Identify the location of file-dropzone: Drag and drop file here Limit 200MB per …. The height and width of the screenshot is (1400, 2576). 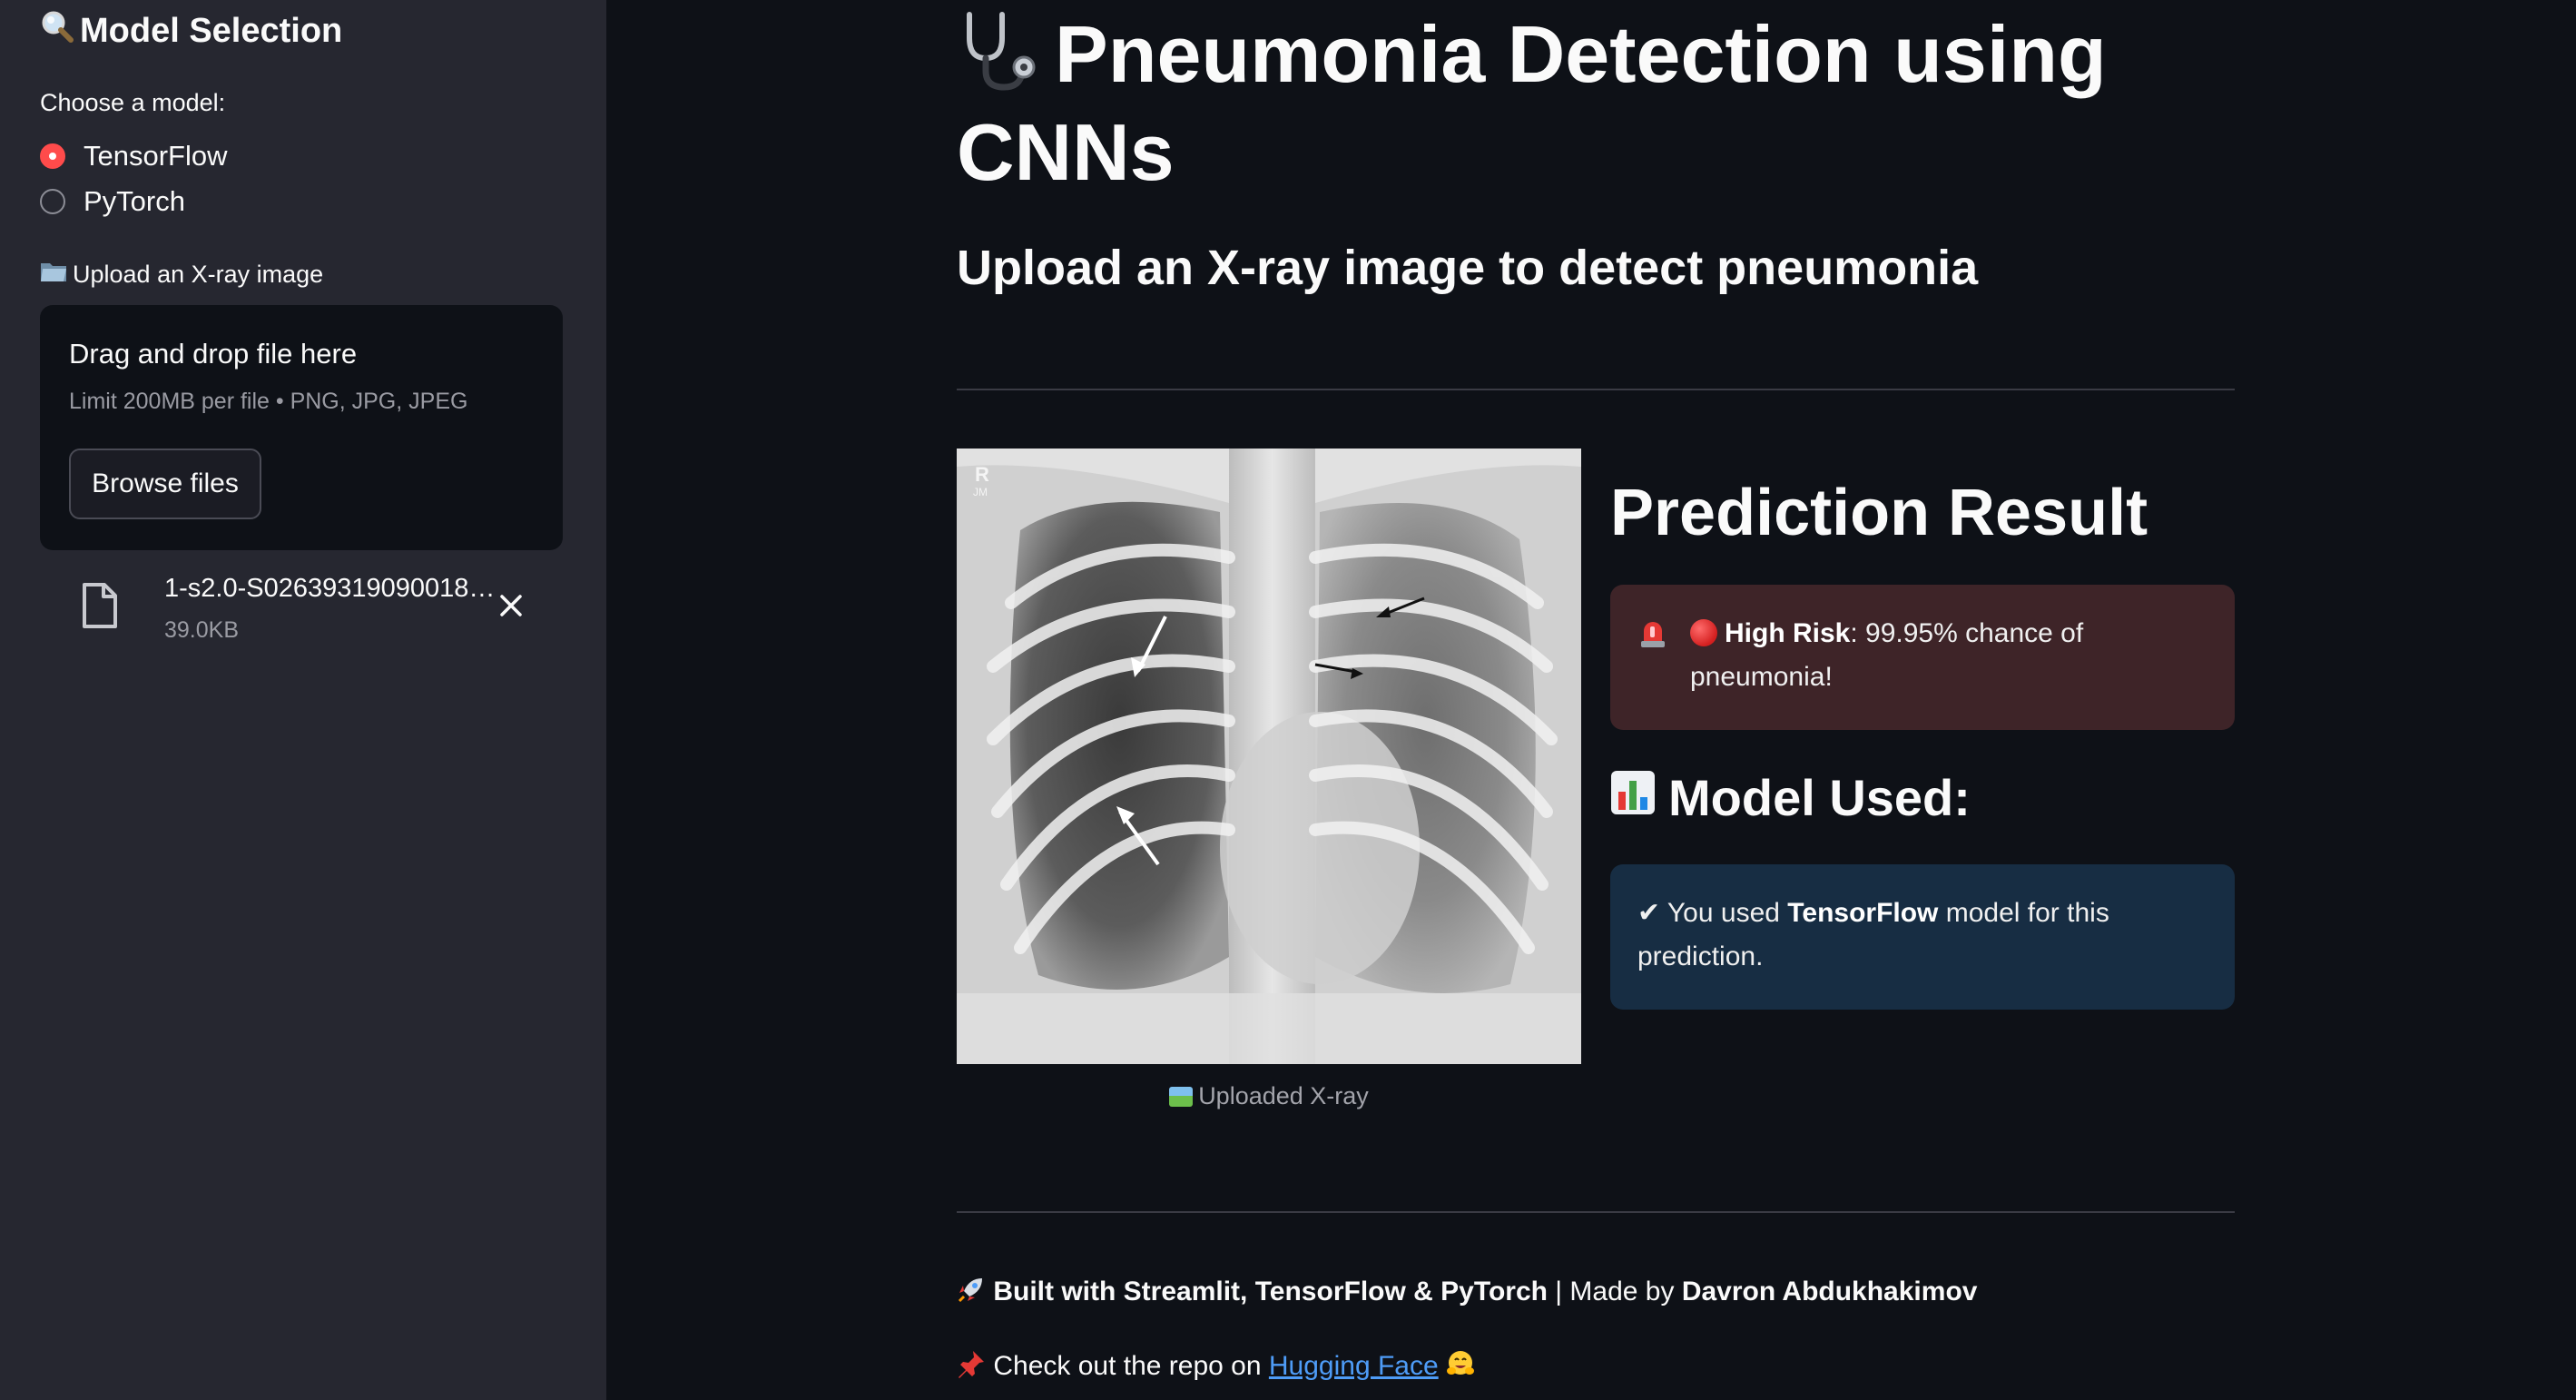
(301, 427).